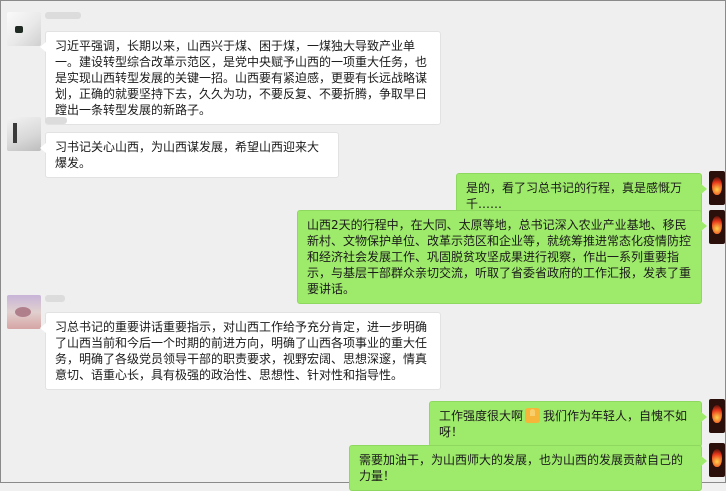  Describe the element at coordinates (568, 424) in the screenshot. I see `message-bubble-outgoing: 工作强度很大啊 我们作为年轻人，自愧不如呀！` at that location.